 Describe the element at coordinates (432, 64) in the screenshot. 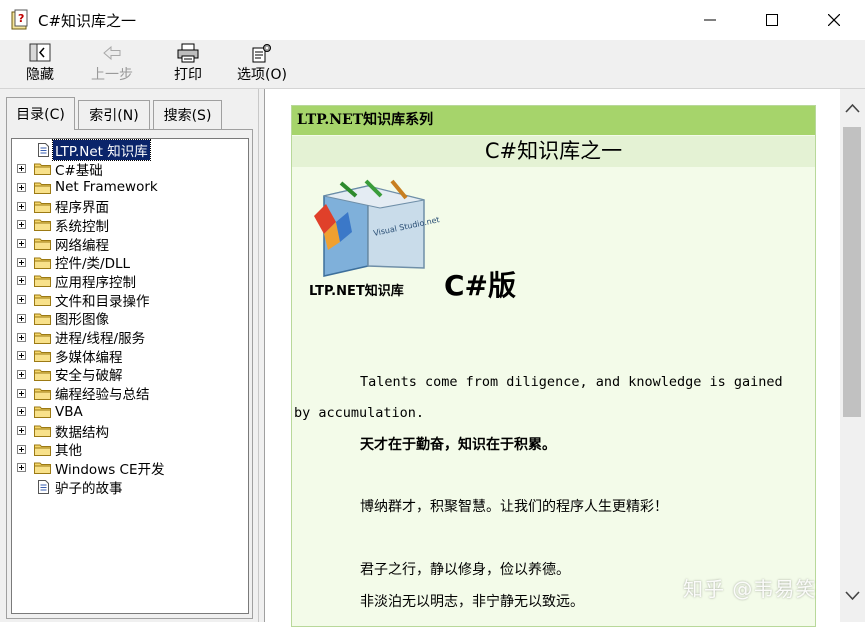

I see `toolbar: 隐藏 上一步 打印 选项(O)` at that location.